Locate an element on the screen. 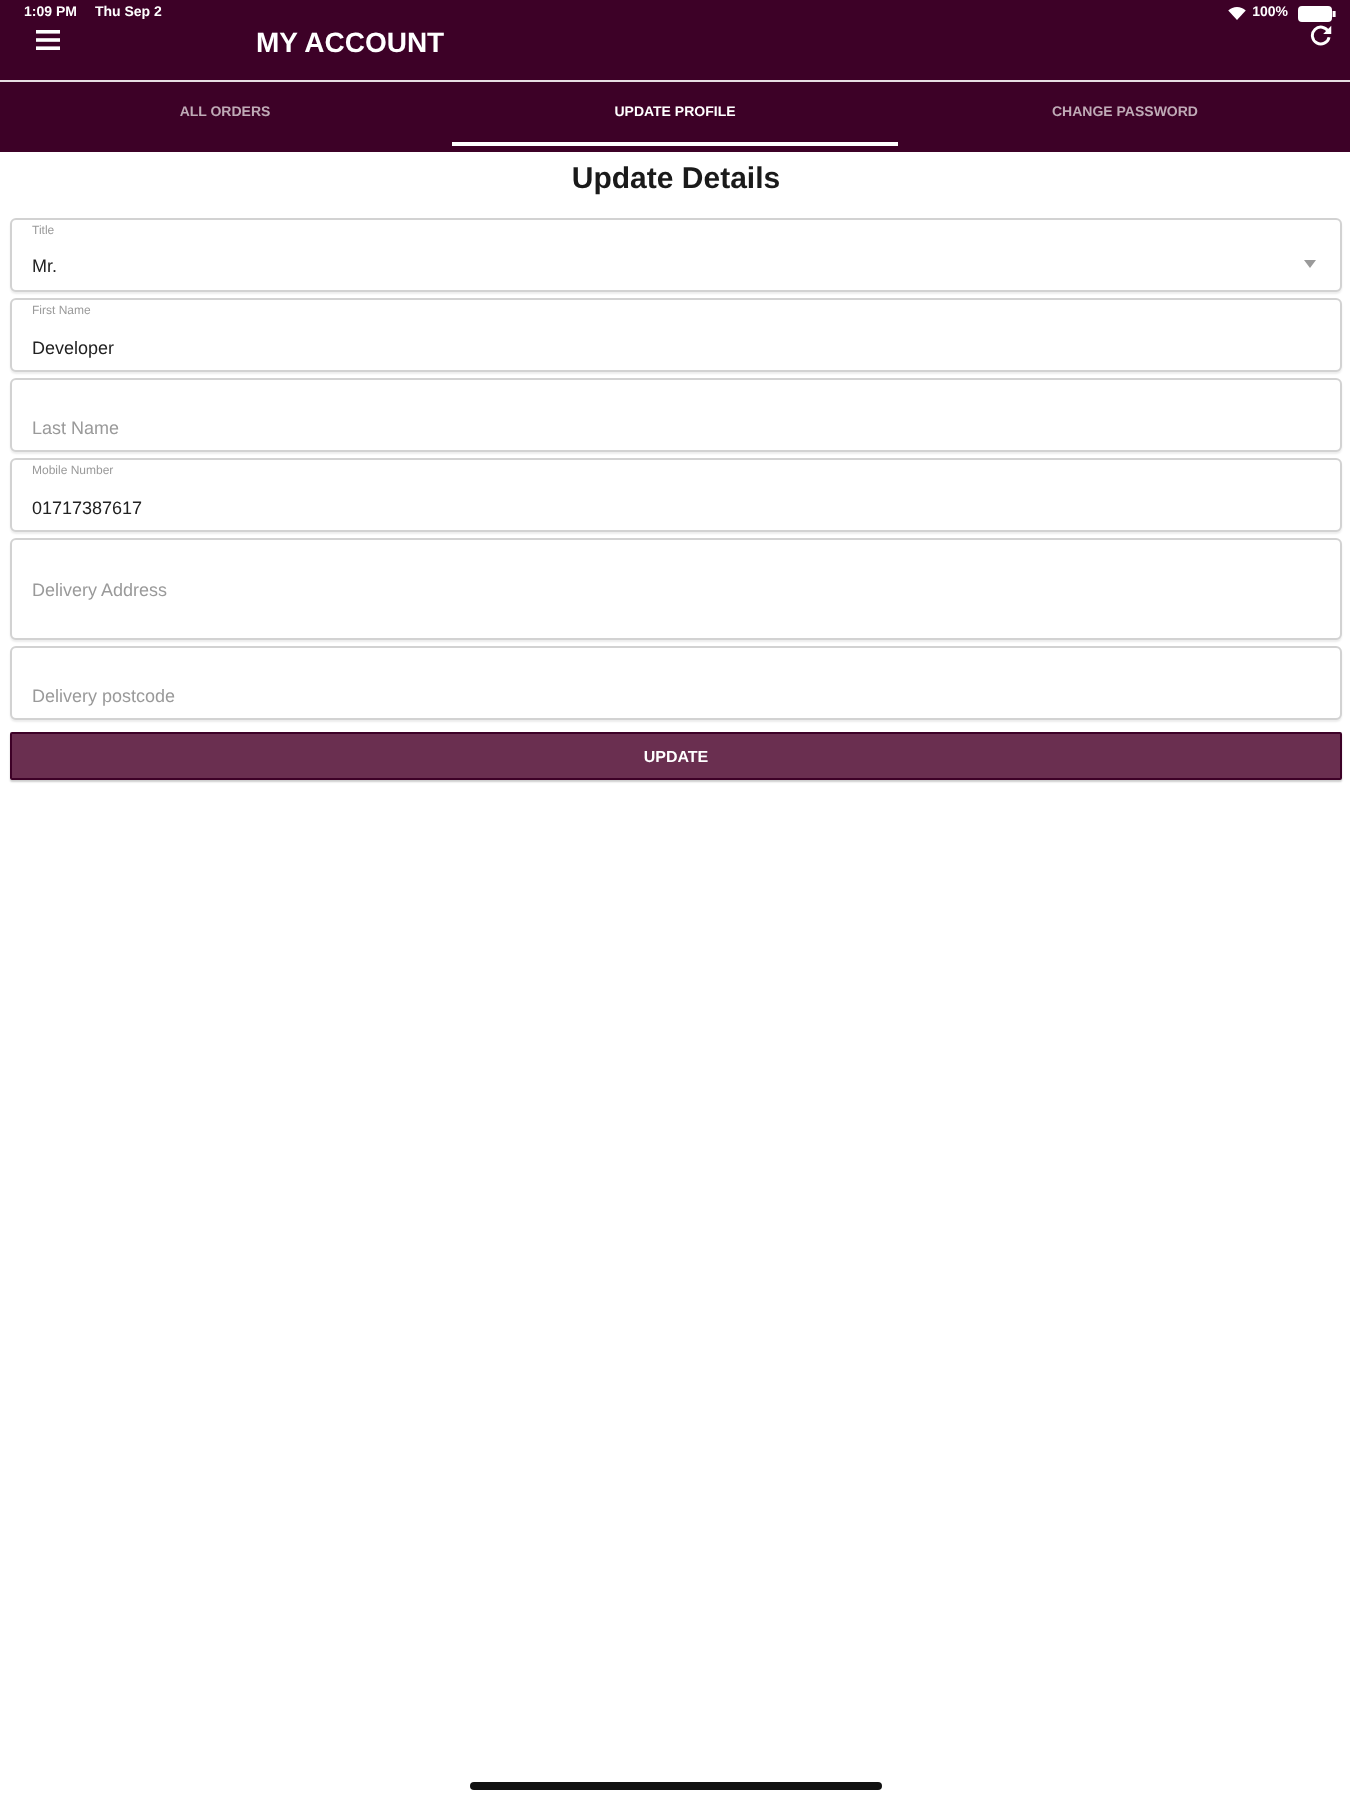 This screenshot has height=1800, width=1350. input-field: Last Name is located at coordinates (676, 415).